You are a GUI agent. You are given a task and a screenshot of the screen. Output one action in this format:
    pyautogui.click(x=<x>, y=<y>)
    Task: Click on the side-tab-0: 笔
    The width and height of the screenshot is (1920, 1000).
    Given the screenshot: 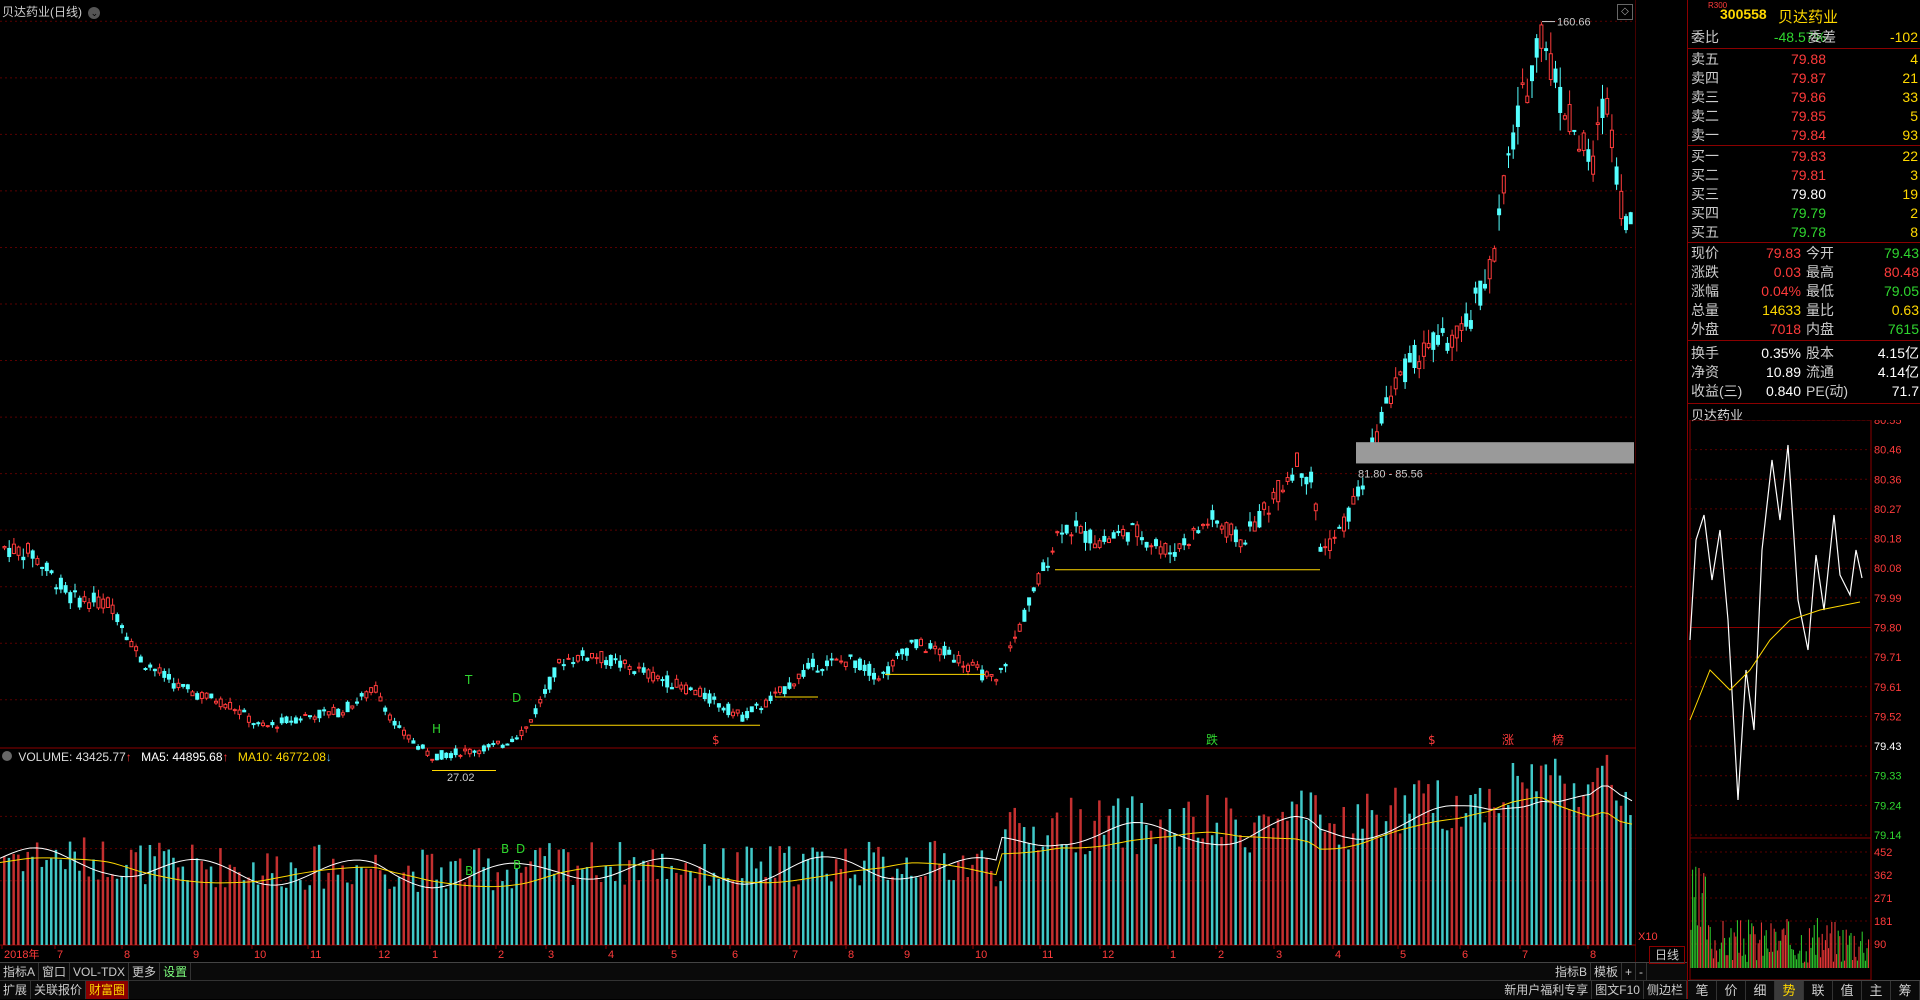 What is the action you would take?
    pyautogui.click(x=1702, y=990)
    